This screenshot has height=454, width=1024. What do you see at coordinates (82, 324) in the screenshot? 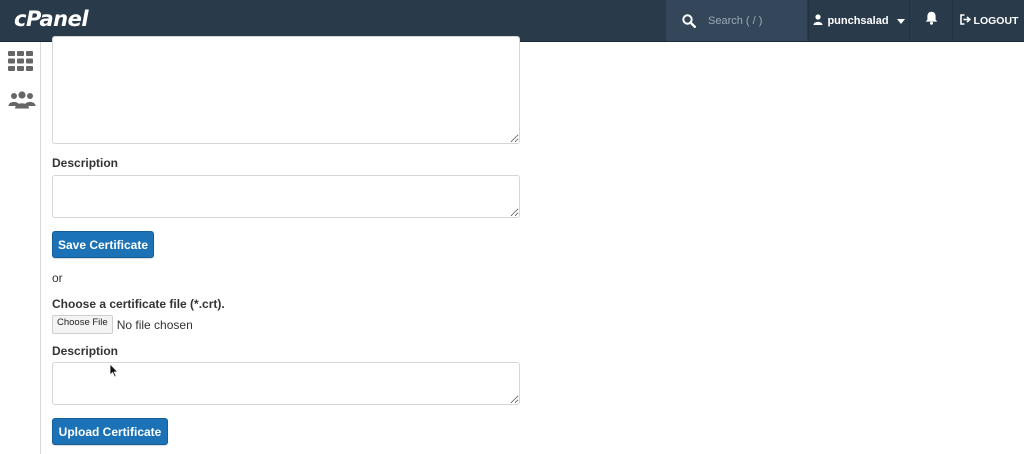
I see `choose-file-button: Choose File` at bounding box center [82, 324].